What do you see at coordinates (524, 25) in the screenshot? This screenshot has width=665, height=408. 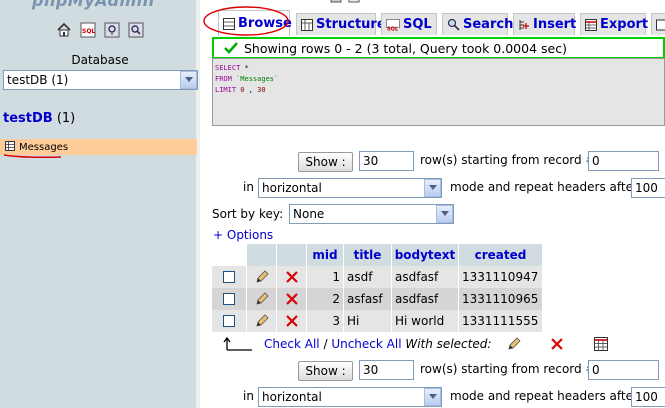 I see `insert-icon` at bounding box center [524, 25].